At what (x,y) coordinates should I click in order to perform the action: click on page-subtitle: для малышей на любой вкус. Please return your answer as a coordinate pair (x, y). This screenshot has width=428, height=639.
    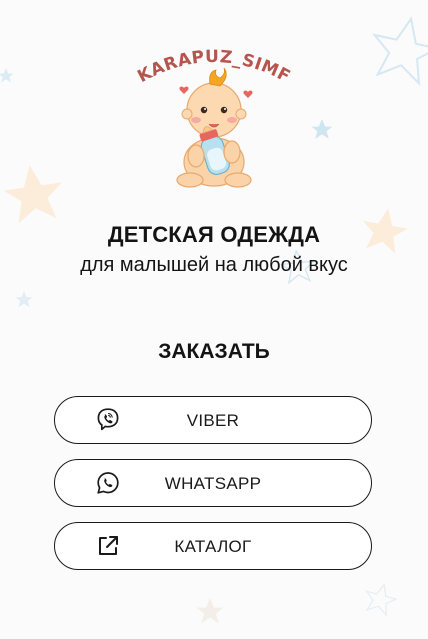
    Looking at the image, I should click on (214, 265).